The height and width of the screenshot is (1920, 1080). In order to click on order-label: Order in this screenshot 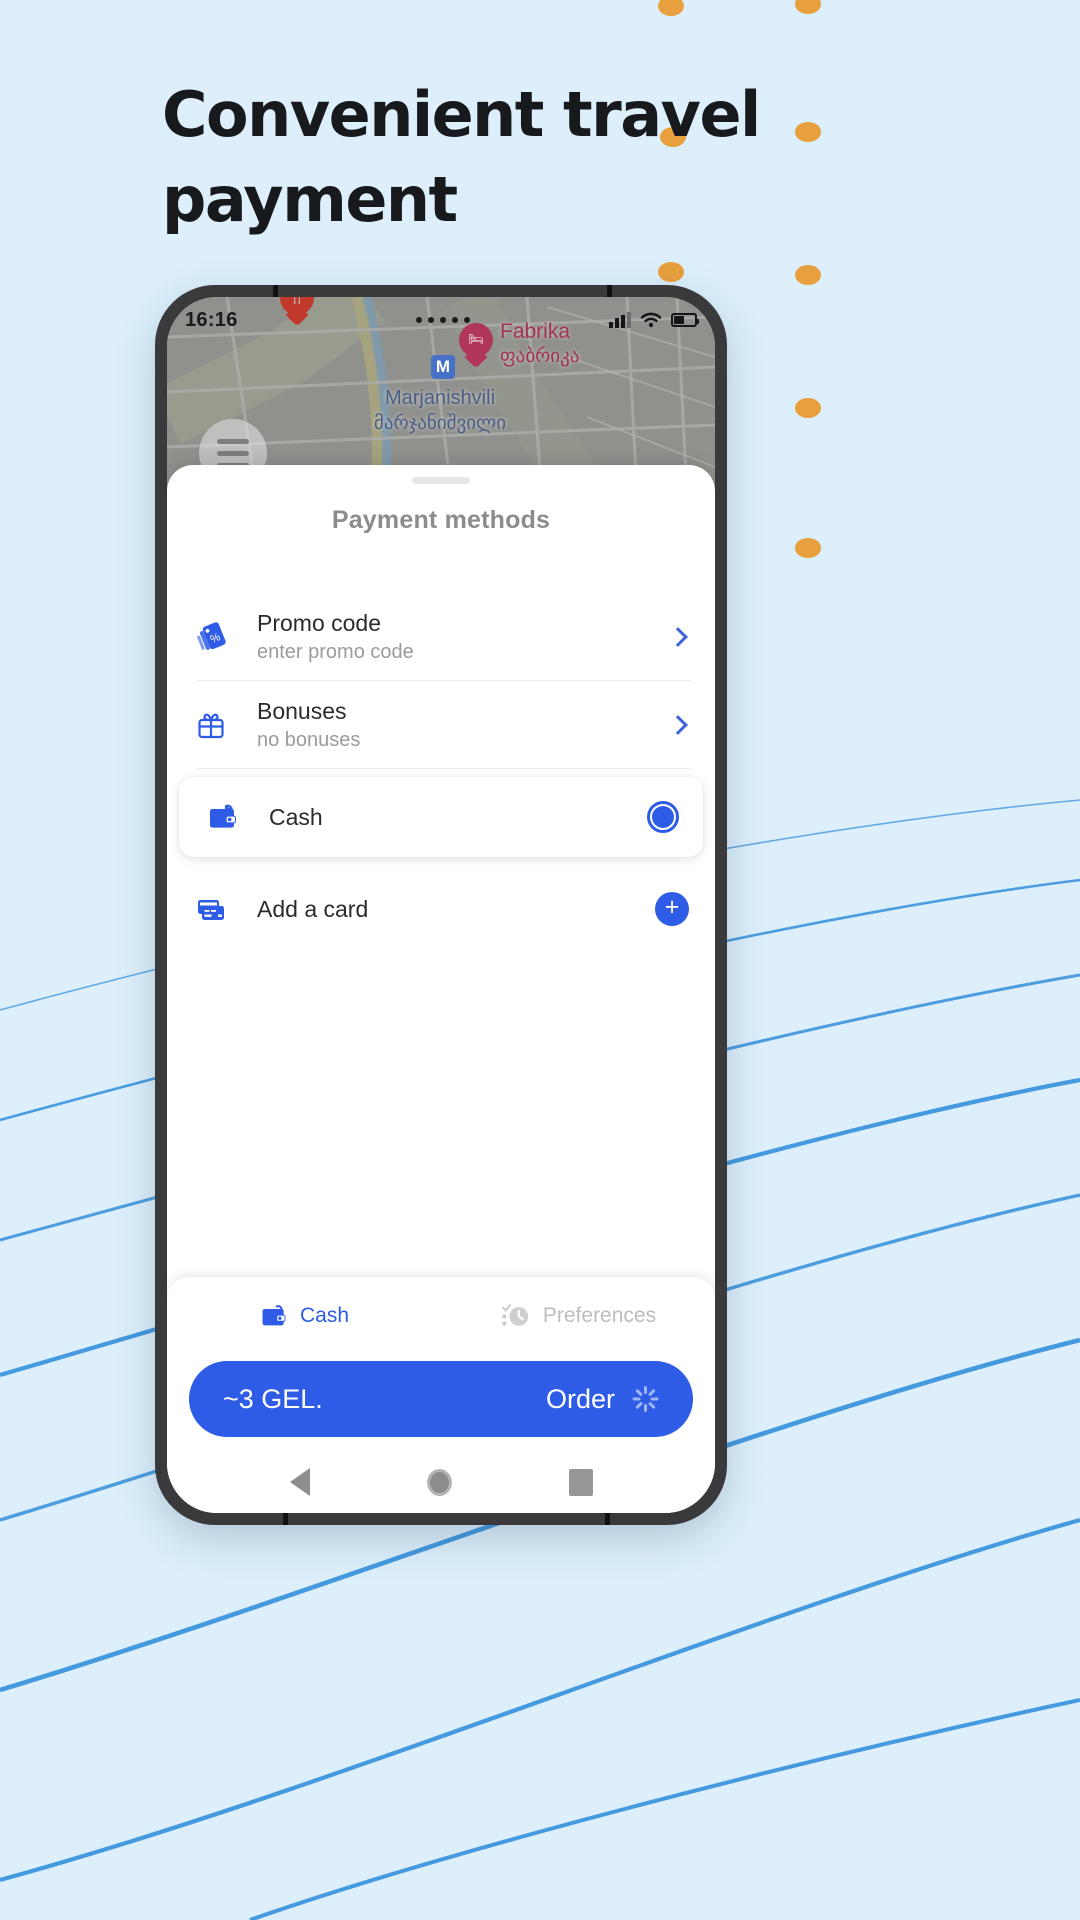, I will do `click(580, 1398)`.